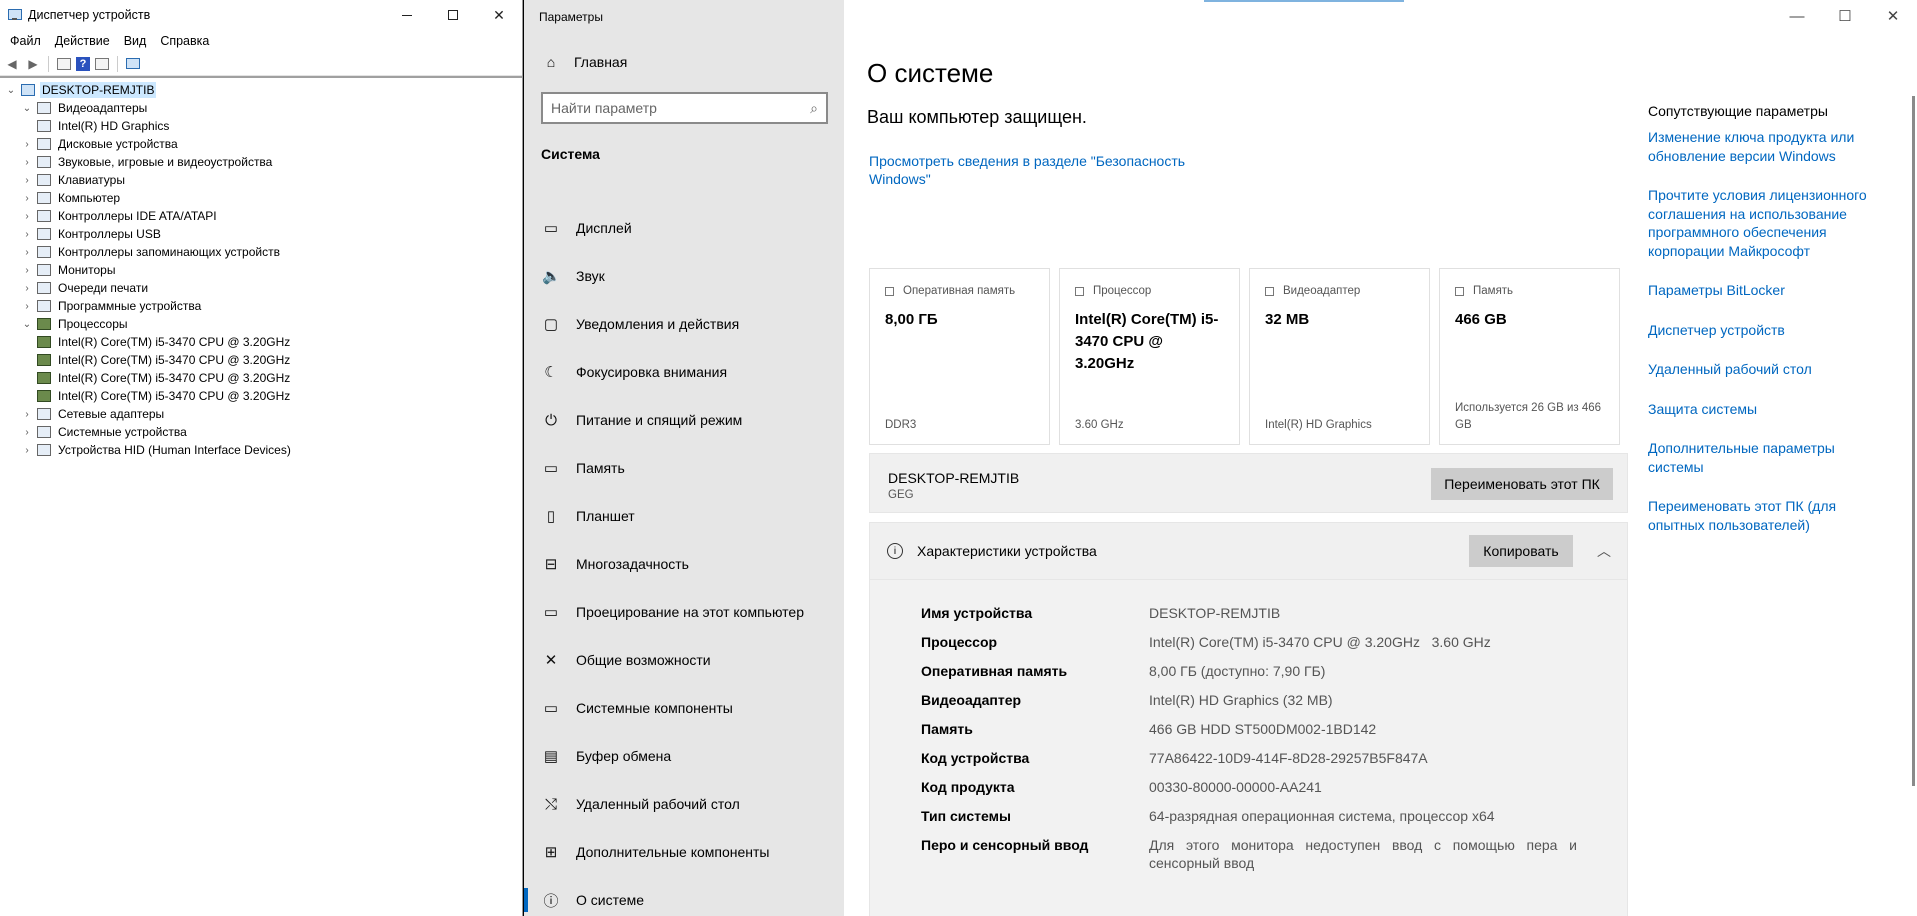 The width and height of the screenshot is (1917, 916). What do you see at coordinates (407, 15) in the screenshot?
I see `minimize-button` at bounding box center [407, 15].